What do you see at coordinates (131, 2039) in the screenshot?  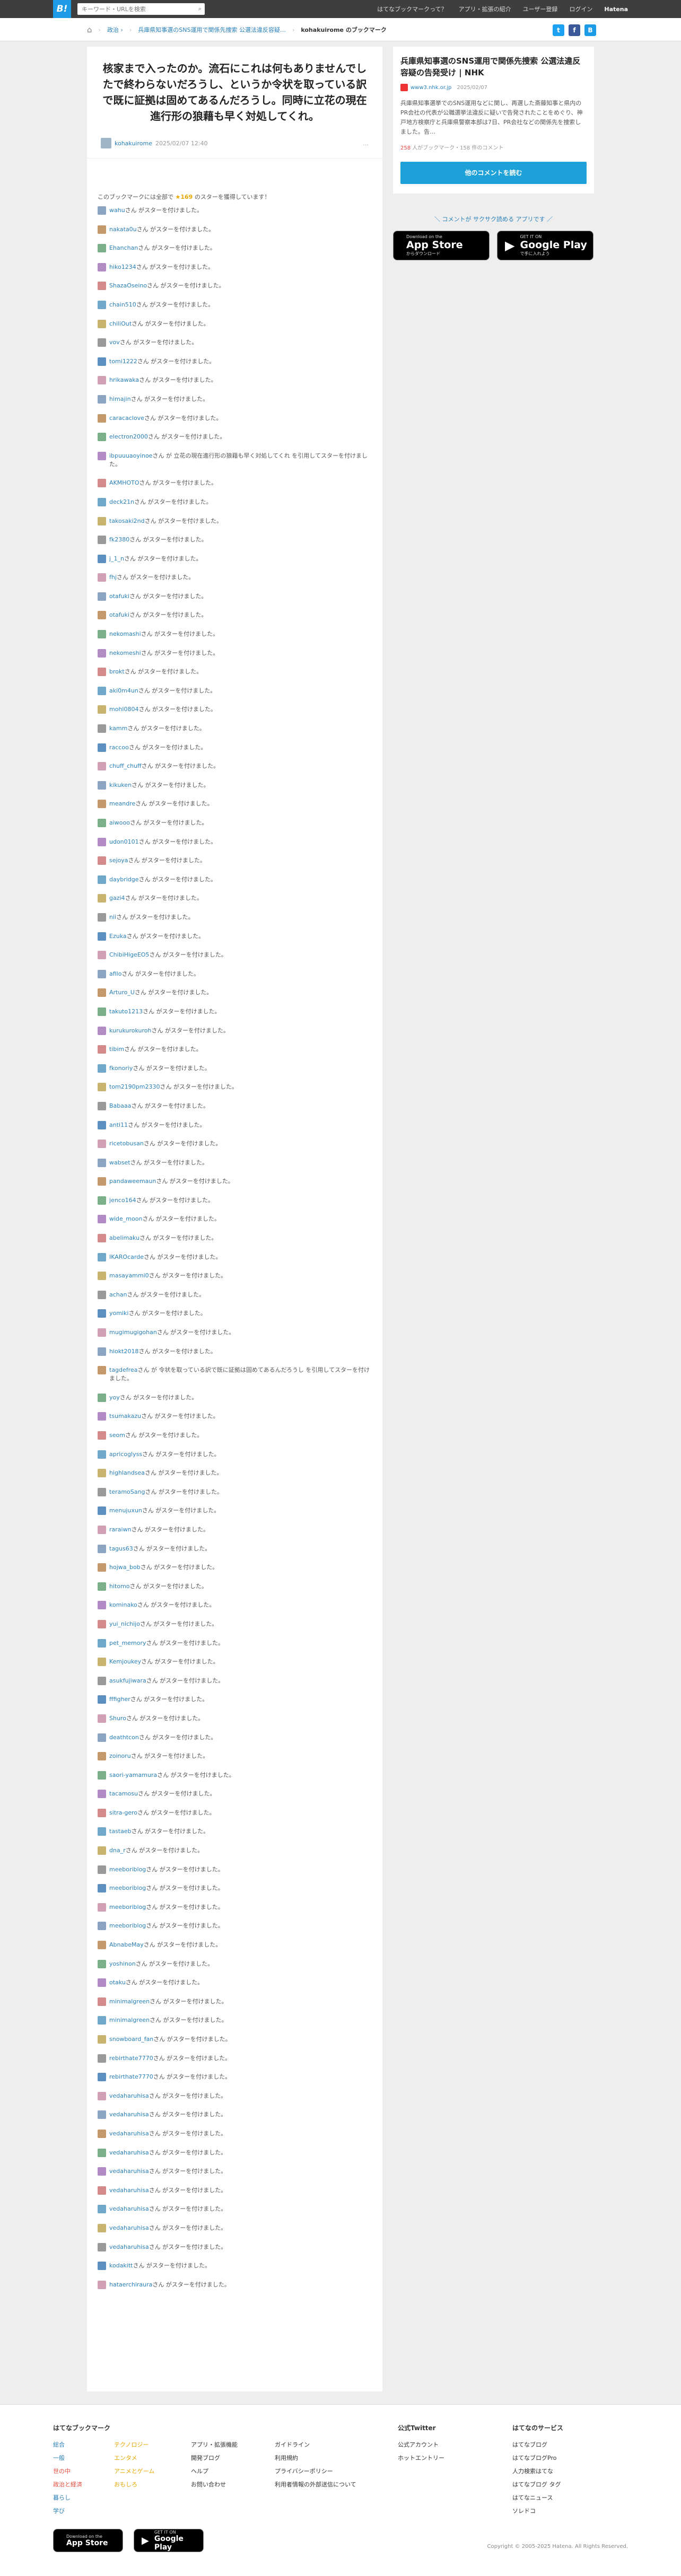 I see `star-user-link: snowboard_fan` at bounding box center [131, 2039].